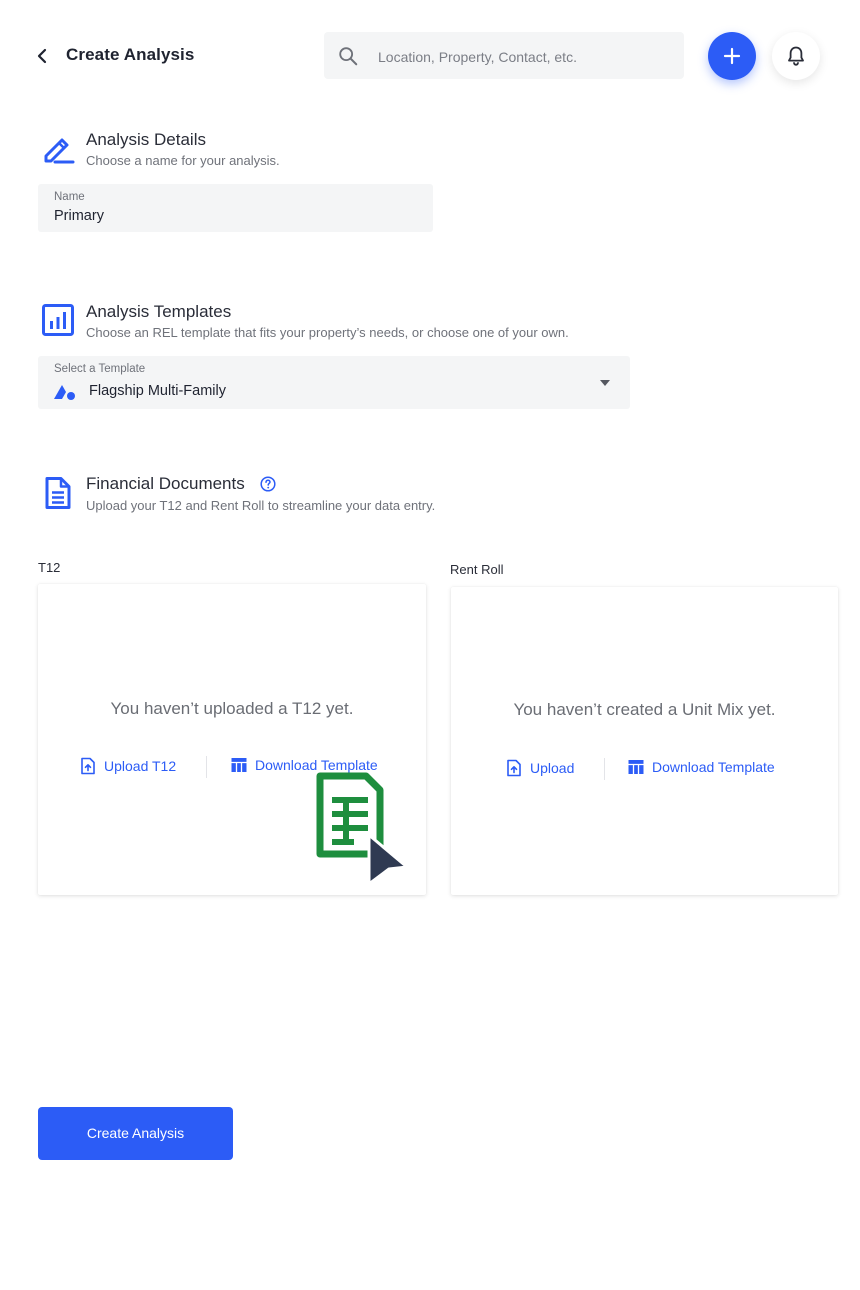 The height and width of the screenshot is (1290, 860). I want to click on back-arrow-icon, so click(42, 56).